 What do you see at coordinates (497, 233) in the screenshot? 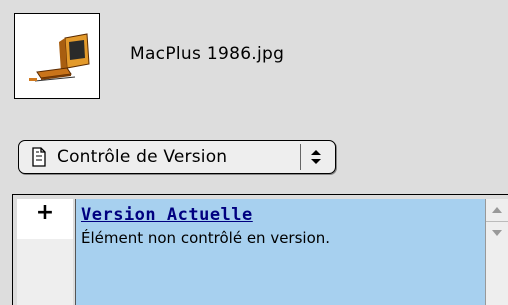
I see `scroll-down-arrow-icon` at bounding box center [497, 233].